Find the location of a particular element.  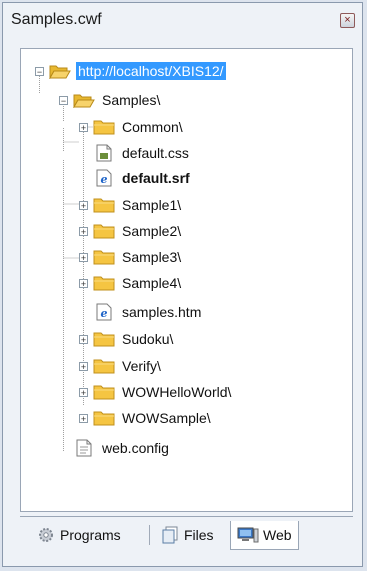

tree-node-label: samples.htm is located at coordinates (162, 312).